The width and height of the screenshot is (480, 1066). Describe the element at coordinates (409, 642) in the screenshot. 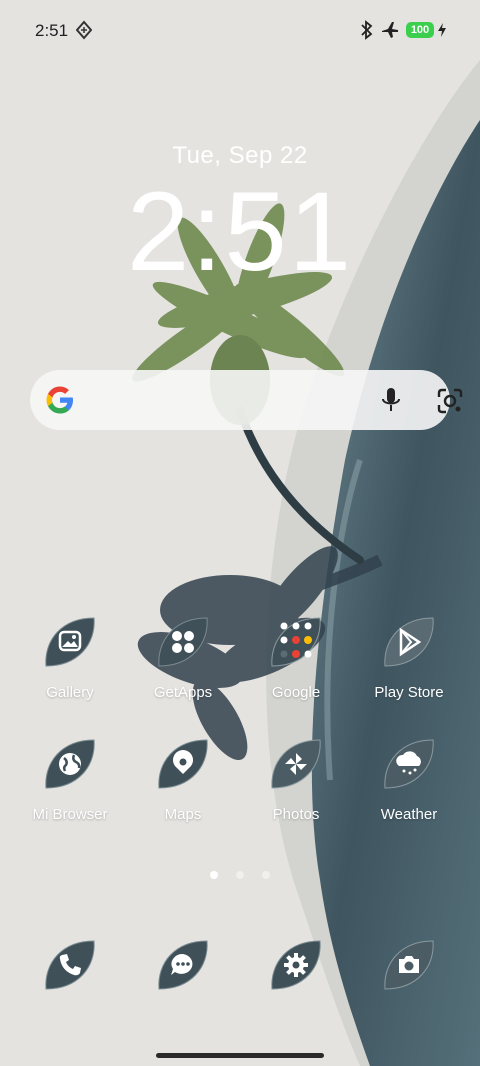

I see `play-store-icon` at that location.